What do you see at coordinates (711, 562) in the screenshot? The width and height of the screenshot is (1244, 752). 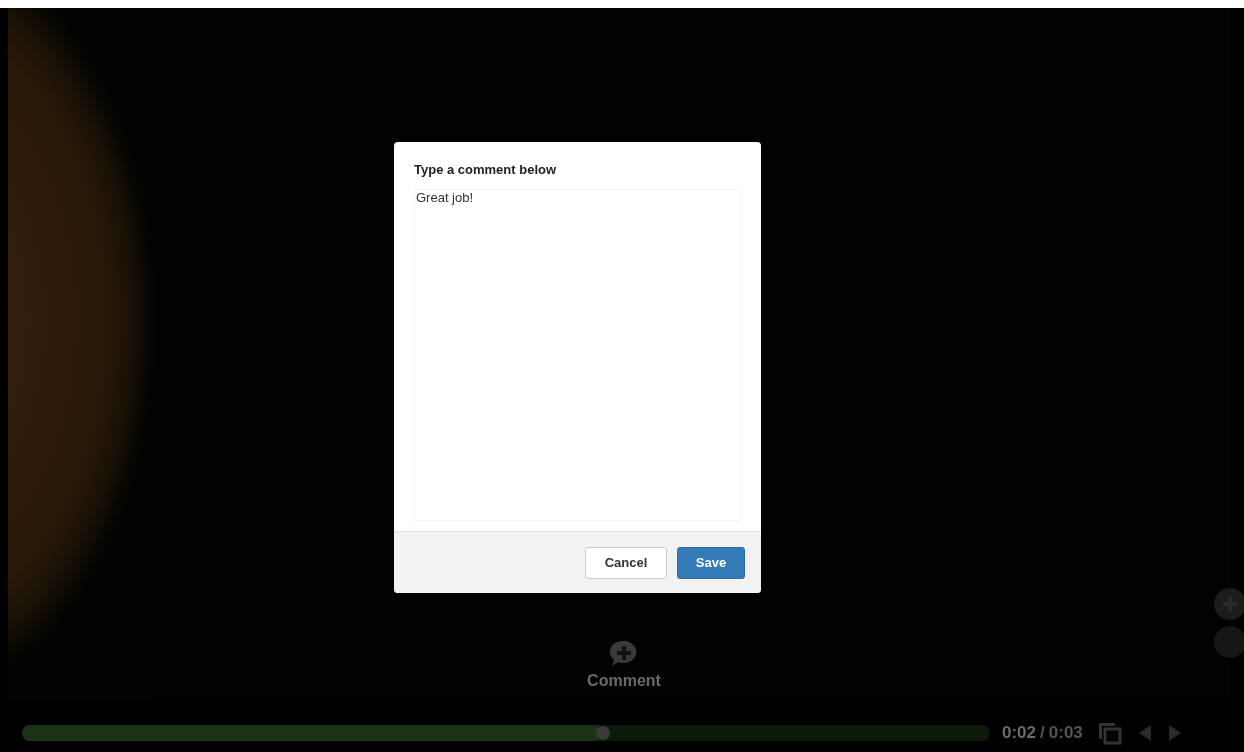 I see `save-button: Save` at bounding box center [711, 562].